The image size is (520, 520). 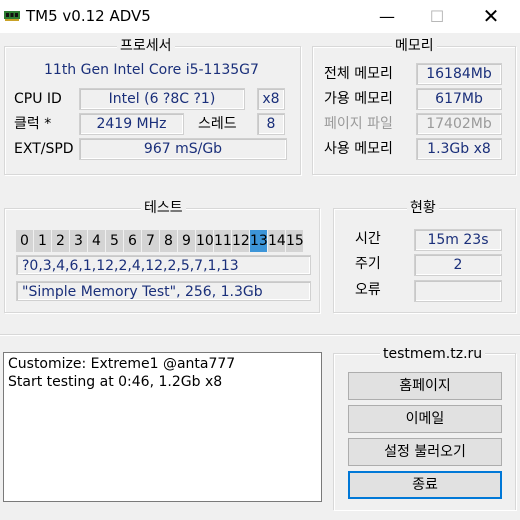 What do you see at coordinates (414, 46) in the screenshot?
I see `memory-group-title: 메모리` at bounding box center [414, 46].